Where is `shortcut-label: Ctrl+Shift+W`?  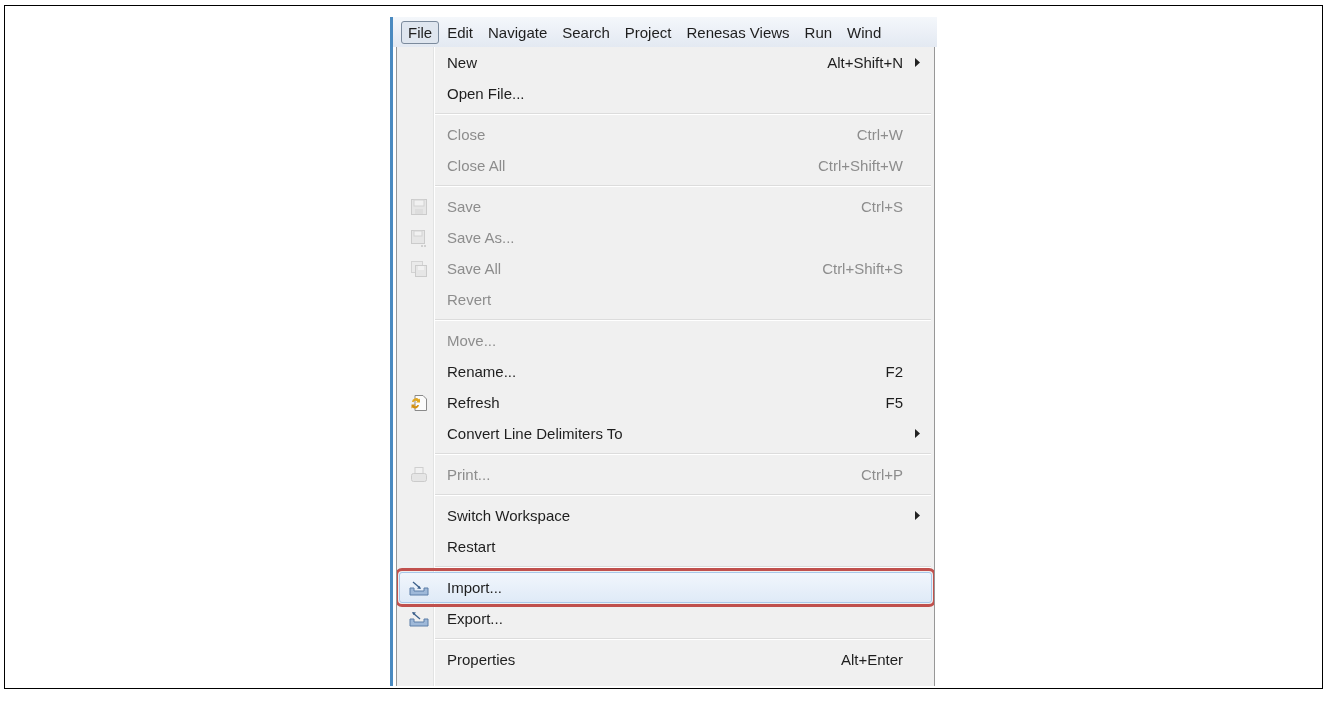
shortcut-label: Ctrl+Shift+W is located at coordinates (860, 165).